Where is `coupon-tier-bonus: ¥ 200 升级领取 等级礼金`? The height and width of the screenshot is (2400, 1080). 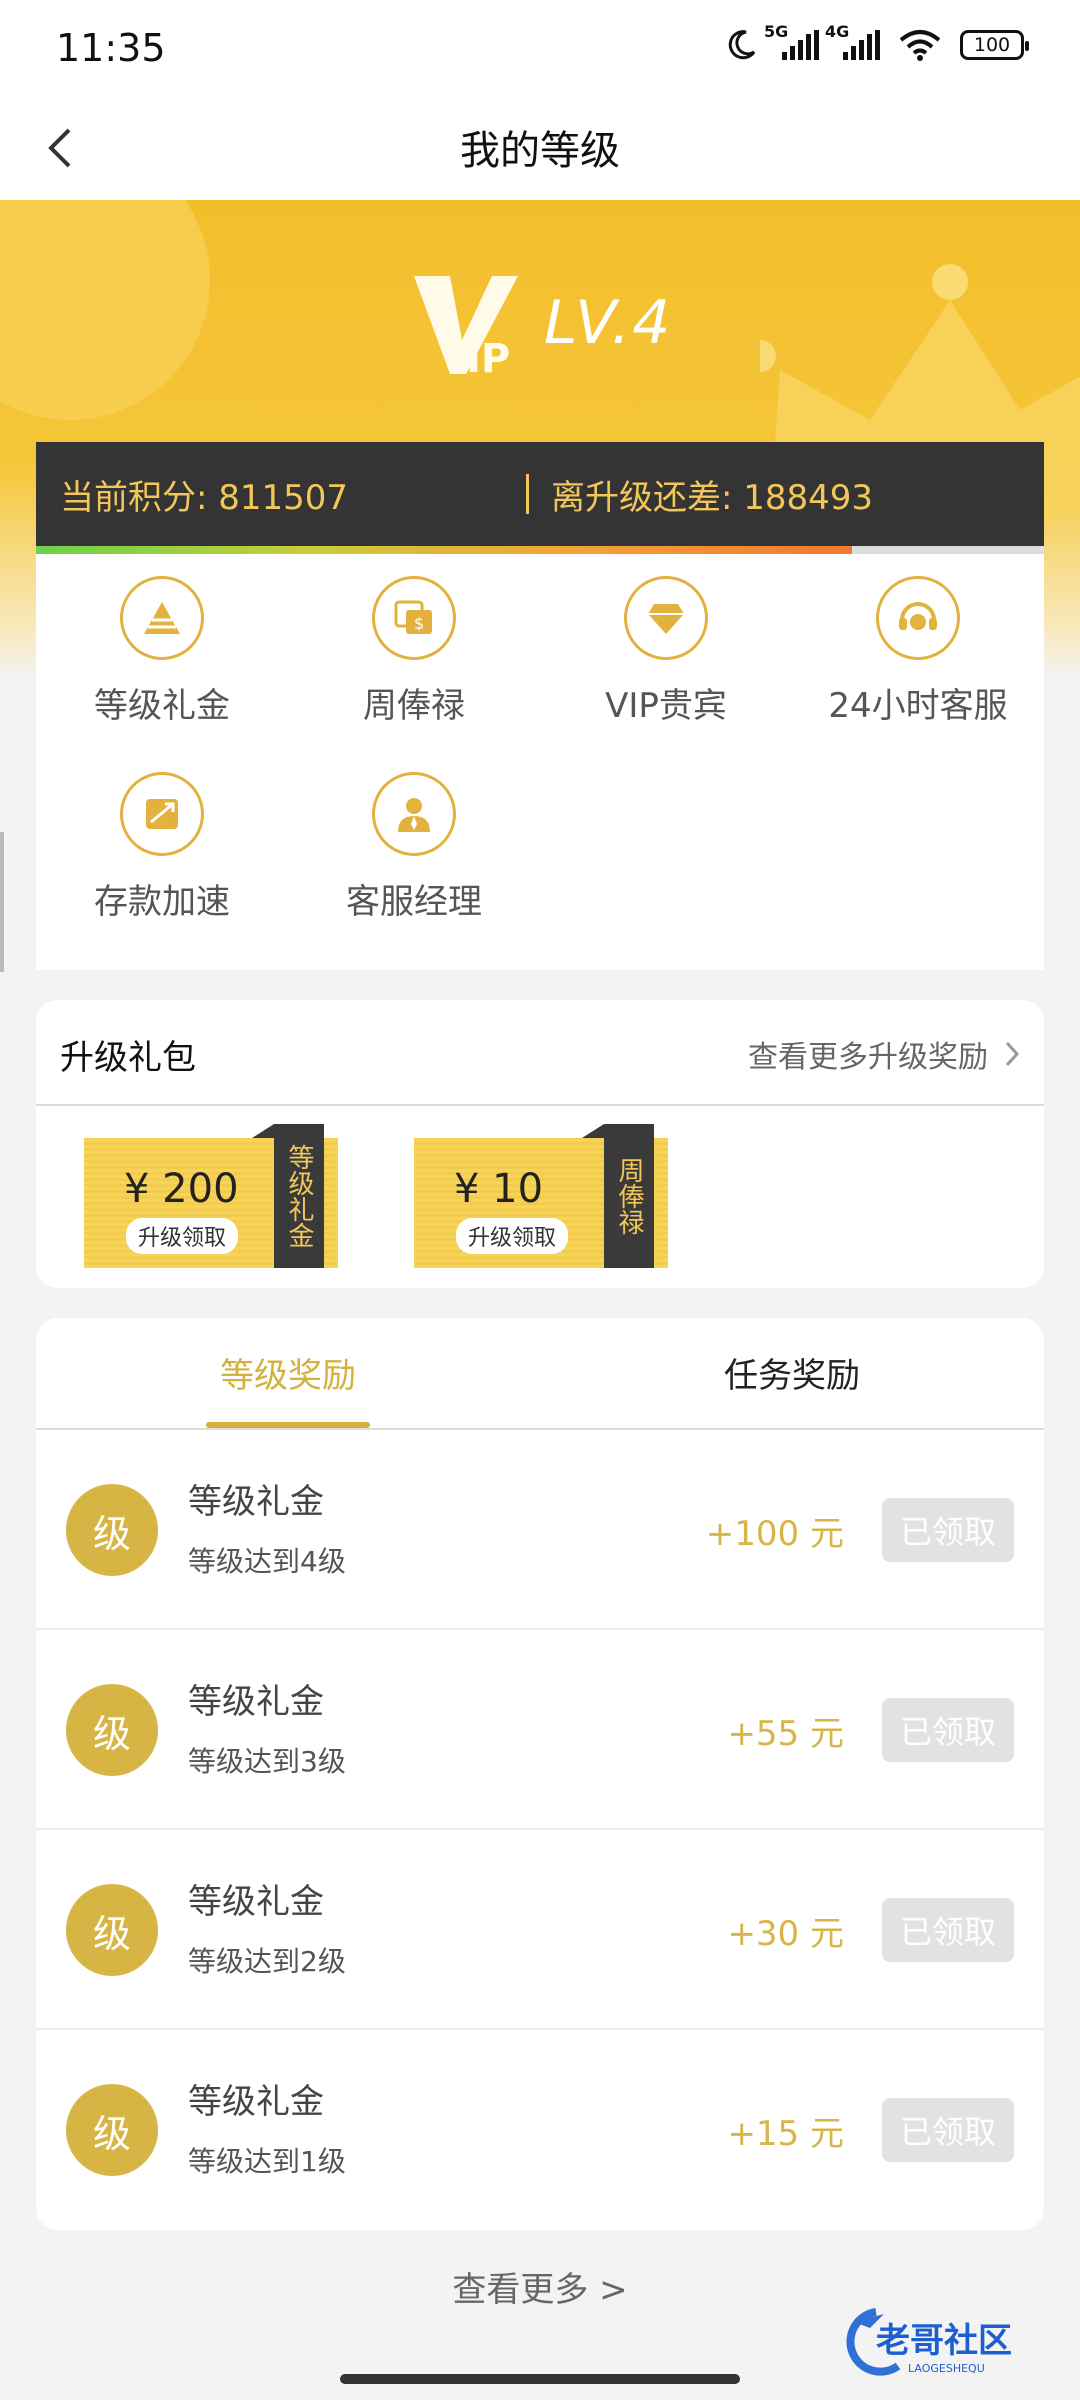
coupon-tier-bonus: ¥ 200 升级领取 等级礼金 is located at coordinates (211, 1196).